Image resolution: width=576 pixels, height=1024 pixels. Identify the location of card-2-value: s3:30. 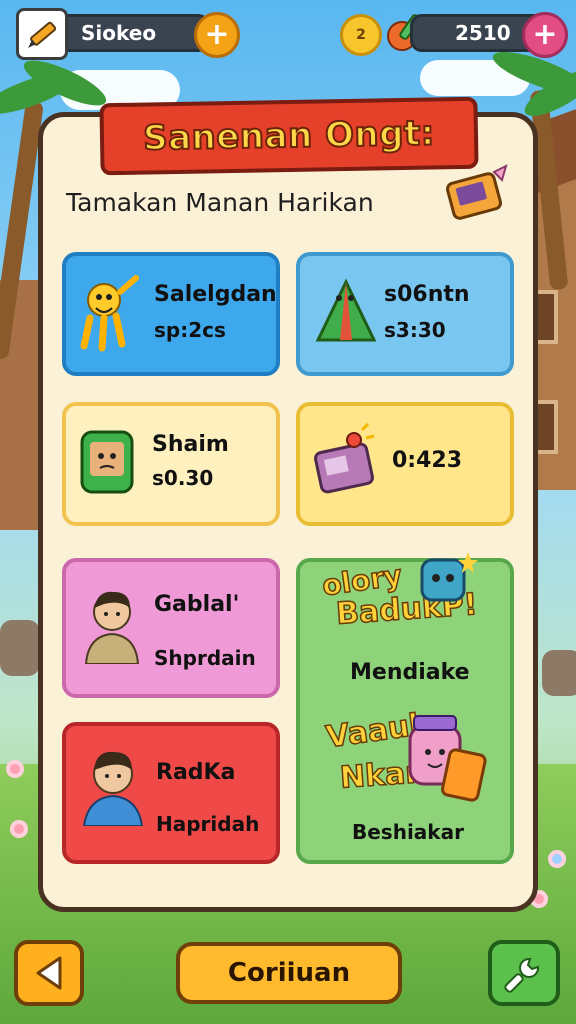
(415, 330).